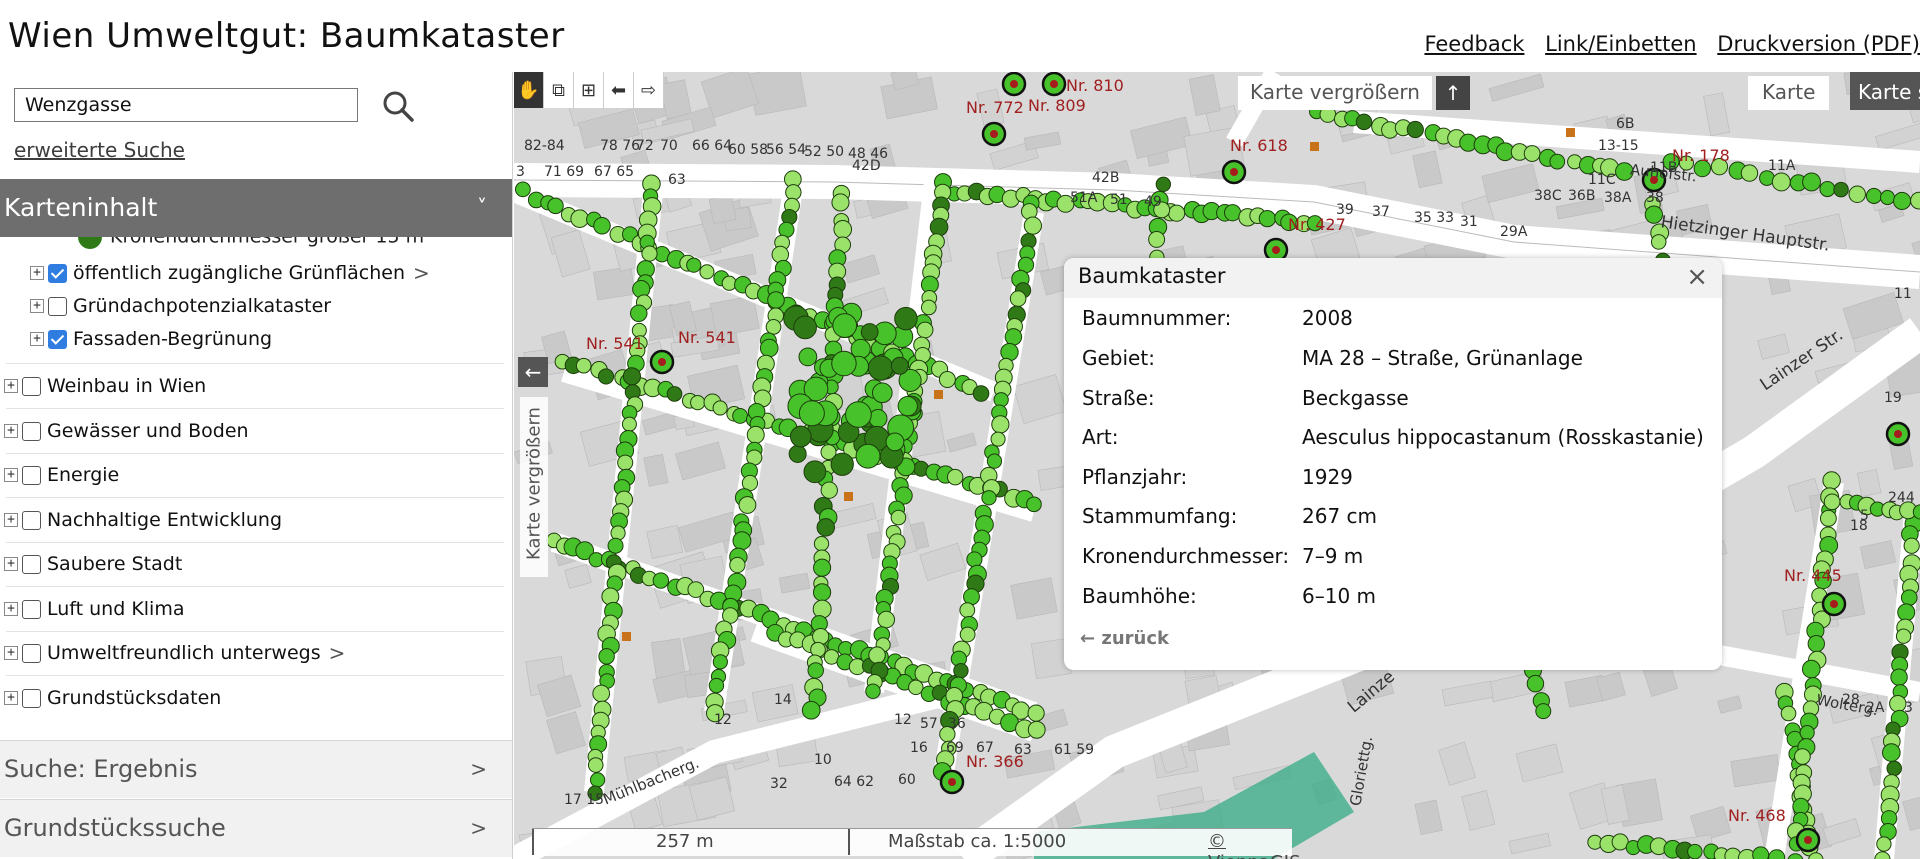  What do you see at coordinates (854, 782) in the screenshot?
I see `house-number-label: 64 62` at bounding box center [854, 782].